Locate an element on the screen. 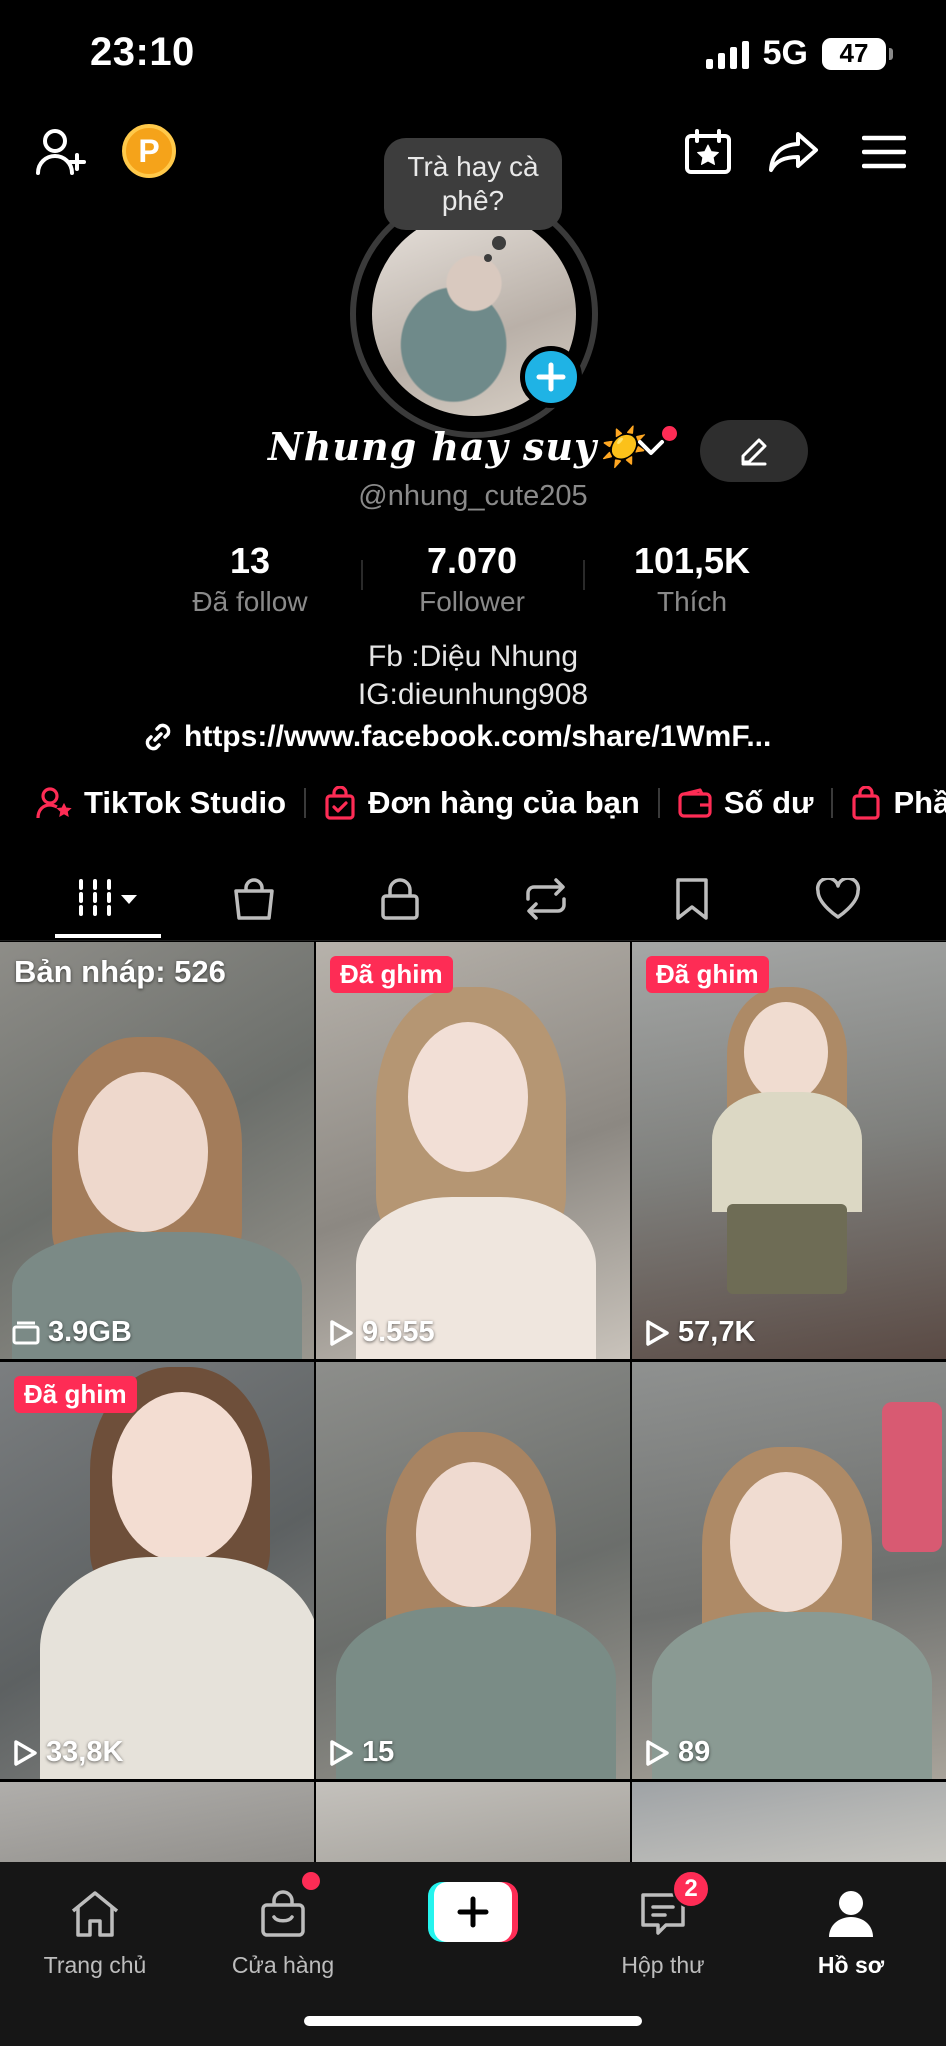 This screenshot has width=946, height=2046. video-views: 89 is located at coordinates (694, 1752).